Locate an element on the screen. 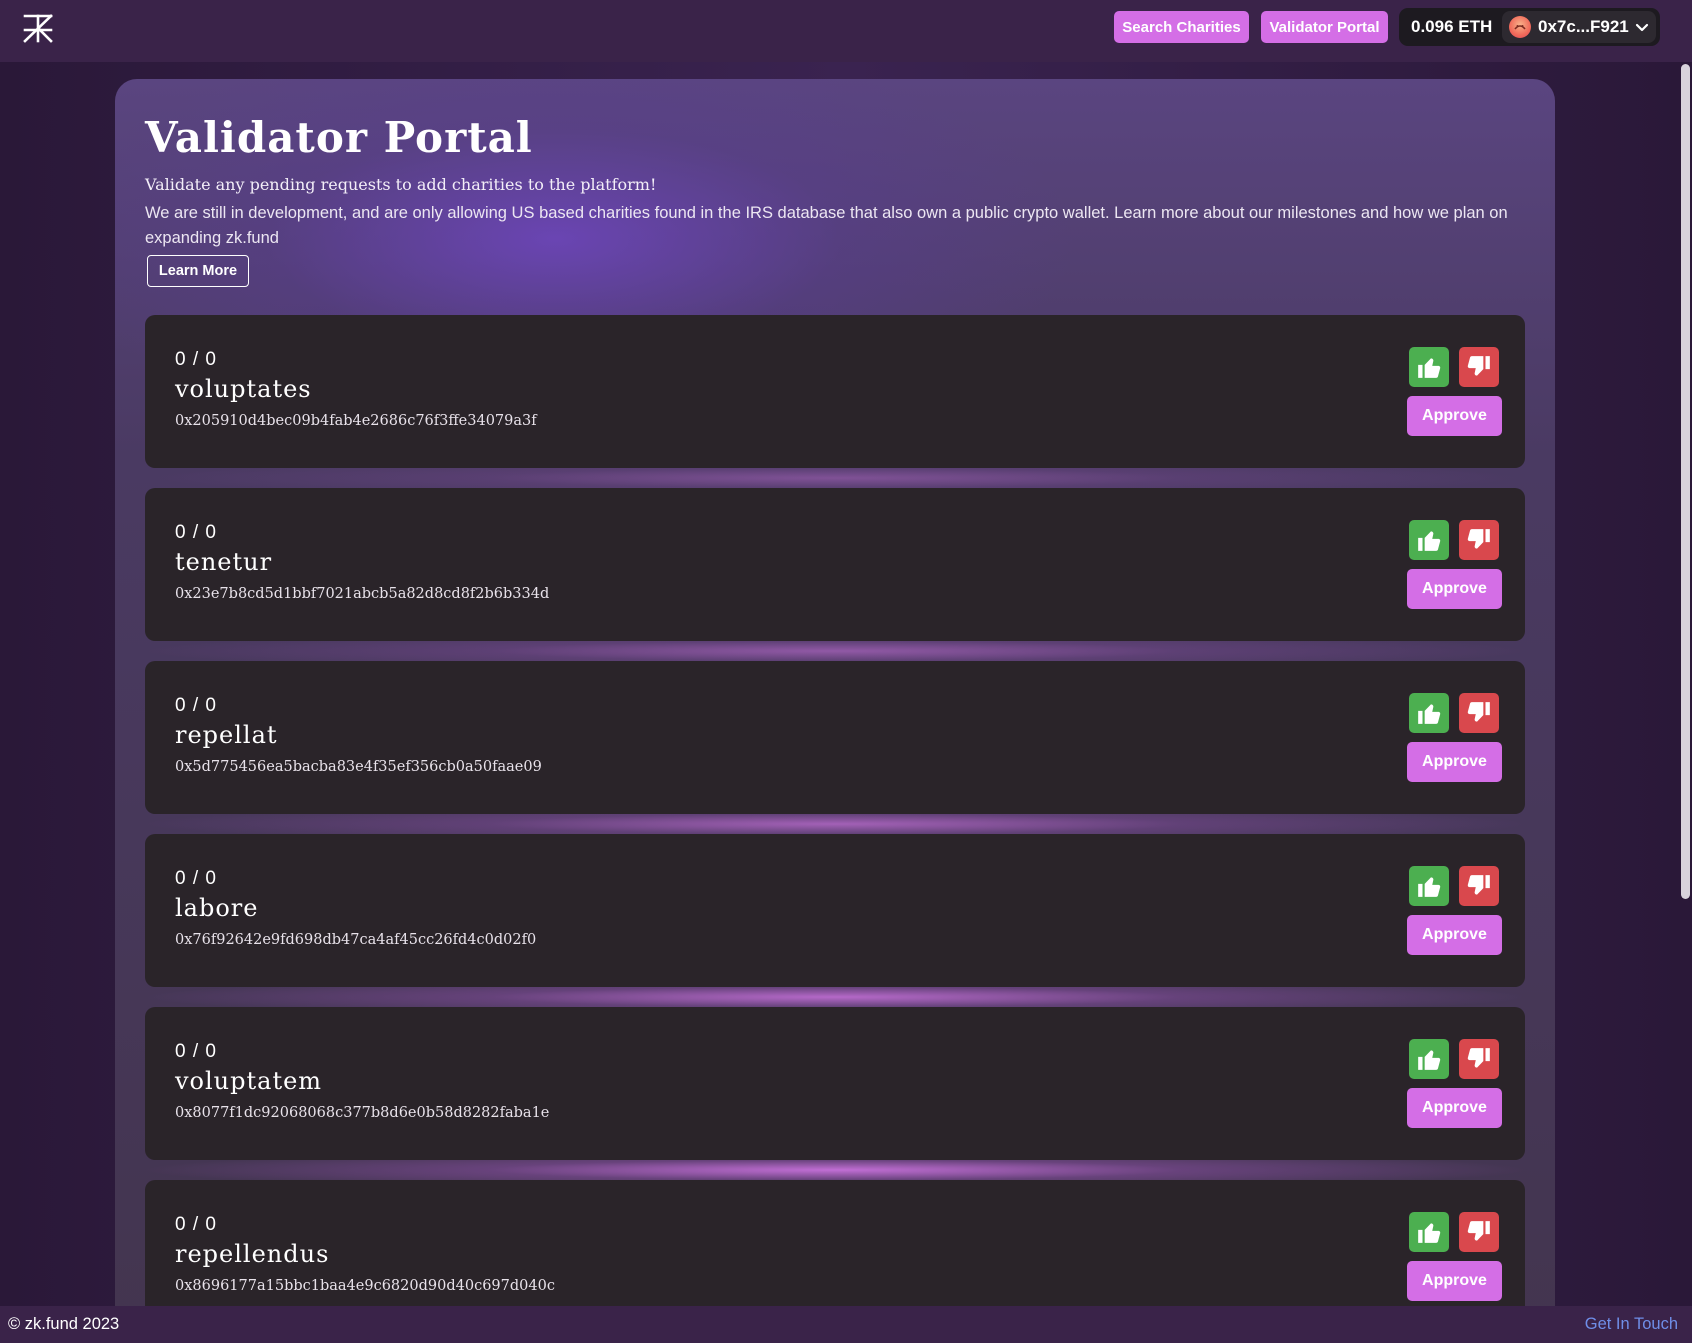 The width and height of the screenshot is (1692, 1343). charity-name: repellendus is located at coordinates (252, 1254).